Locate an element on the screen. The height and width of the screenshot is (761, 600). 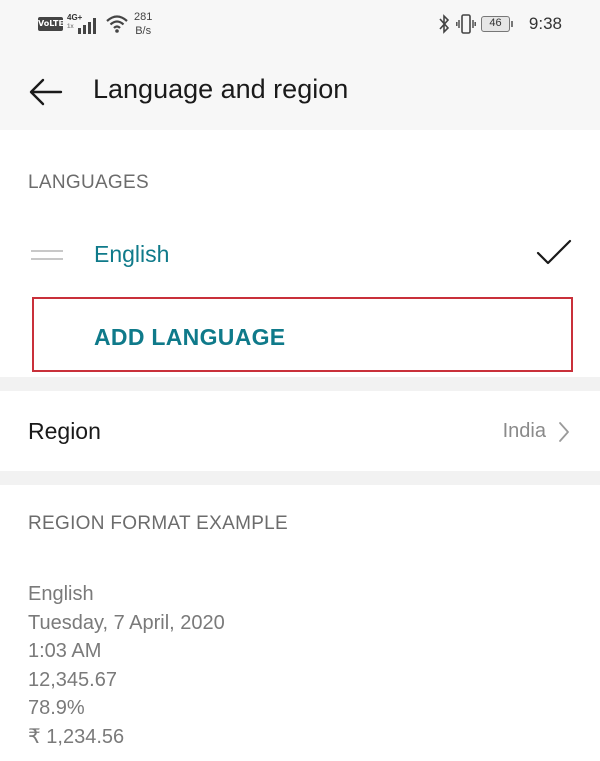
format-number: 12,345.67 is located at coordinates (72, 679).